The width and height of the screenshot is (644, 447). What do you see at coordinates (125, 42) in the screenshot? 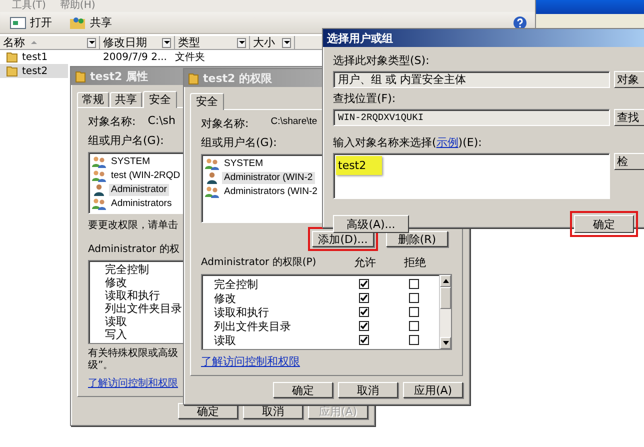
I see `column-header: 修改日期` at bounding box center [125, 42].